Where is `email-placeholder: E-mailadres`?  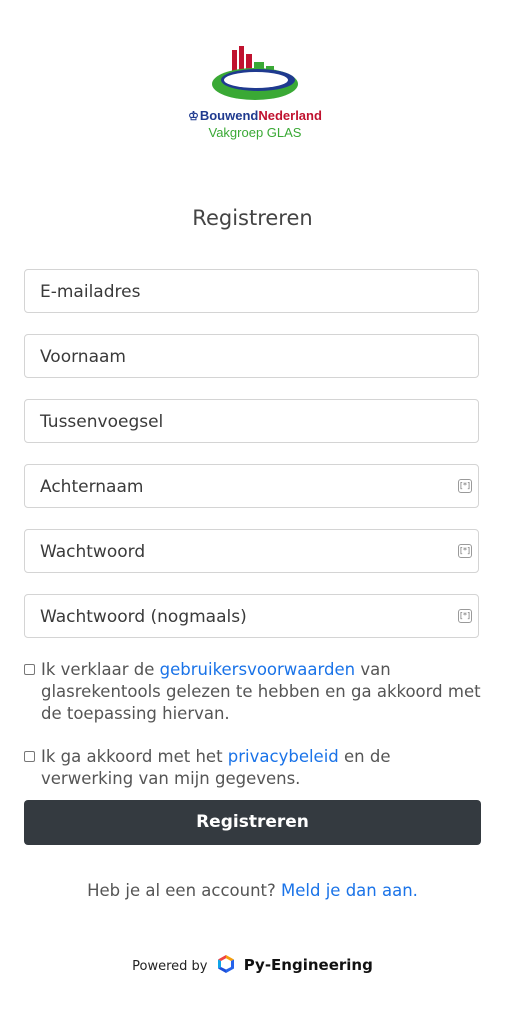 email-placeholder: E-mailadres is located at coordinates (90, 292).